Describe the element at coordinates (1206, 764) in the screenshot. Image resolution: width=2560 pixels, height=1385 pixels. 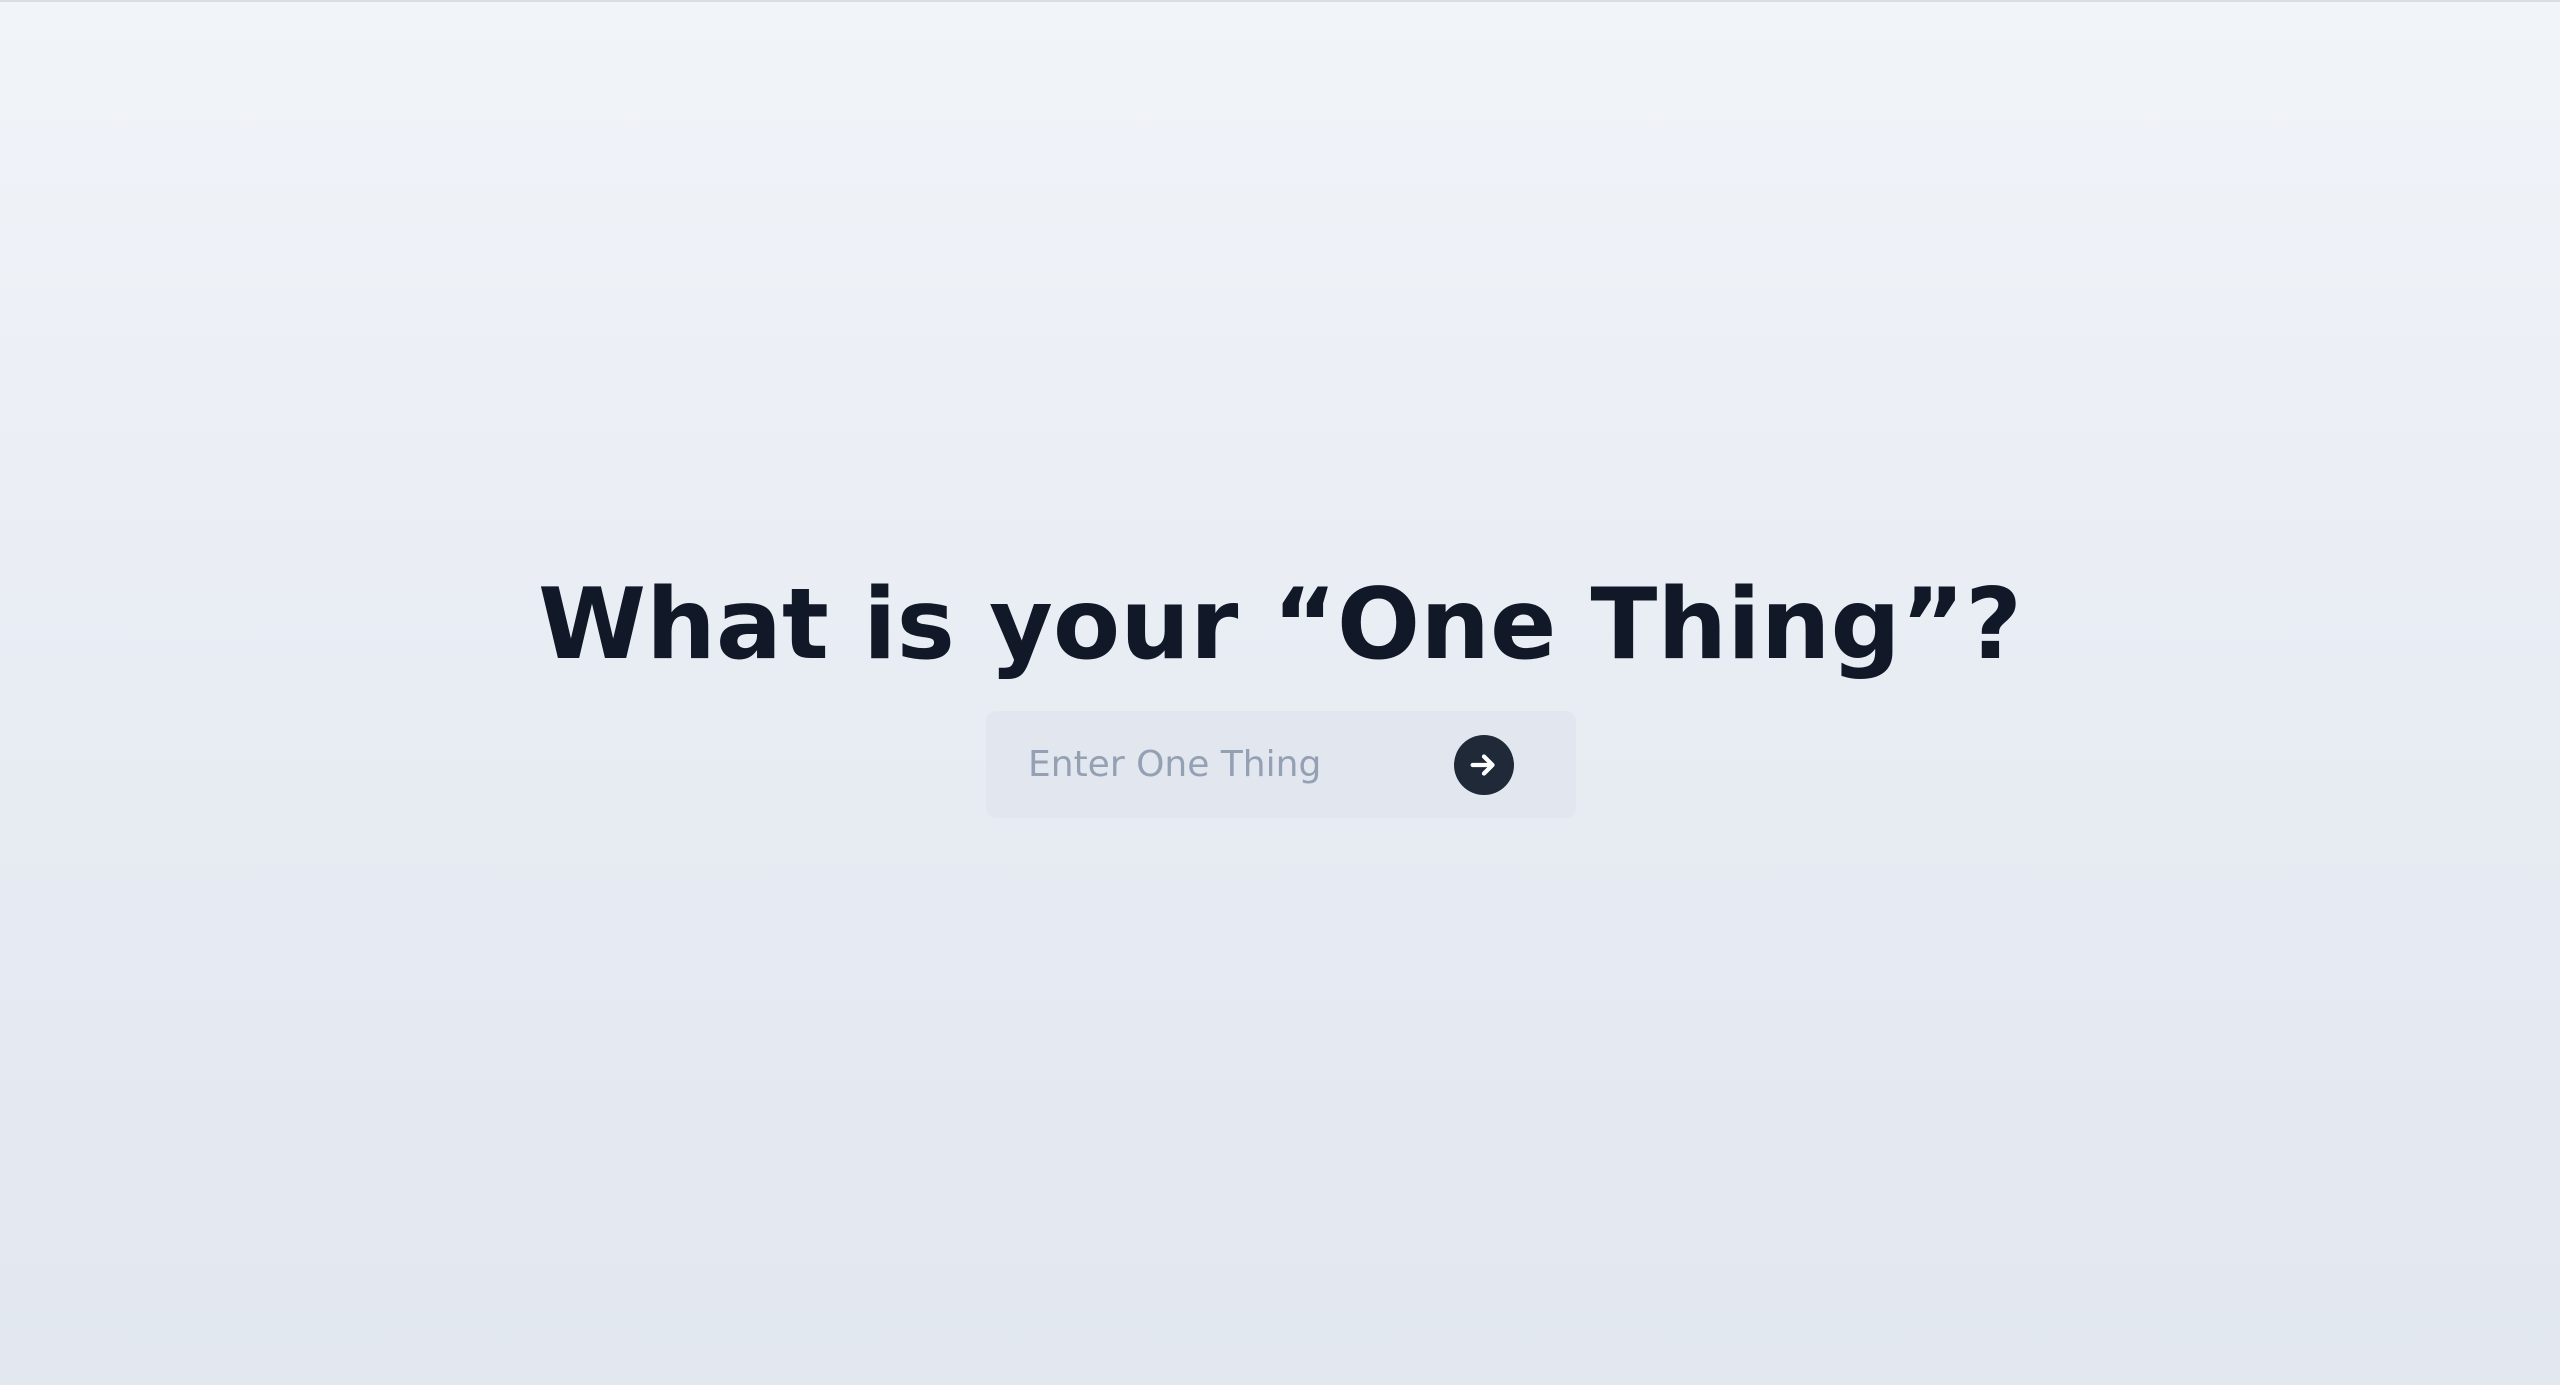
I see `one-thing-input` at that location.